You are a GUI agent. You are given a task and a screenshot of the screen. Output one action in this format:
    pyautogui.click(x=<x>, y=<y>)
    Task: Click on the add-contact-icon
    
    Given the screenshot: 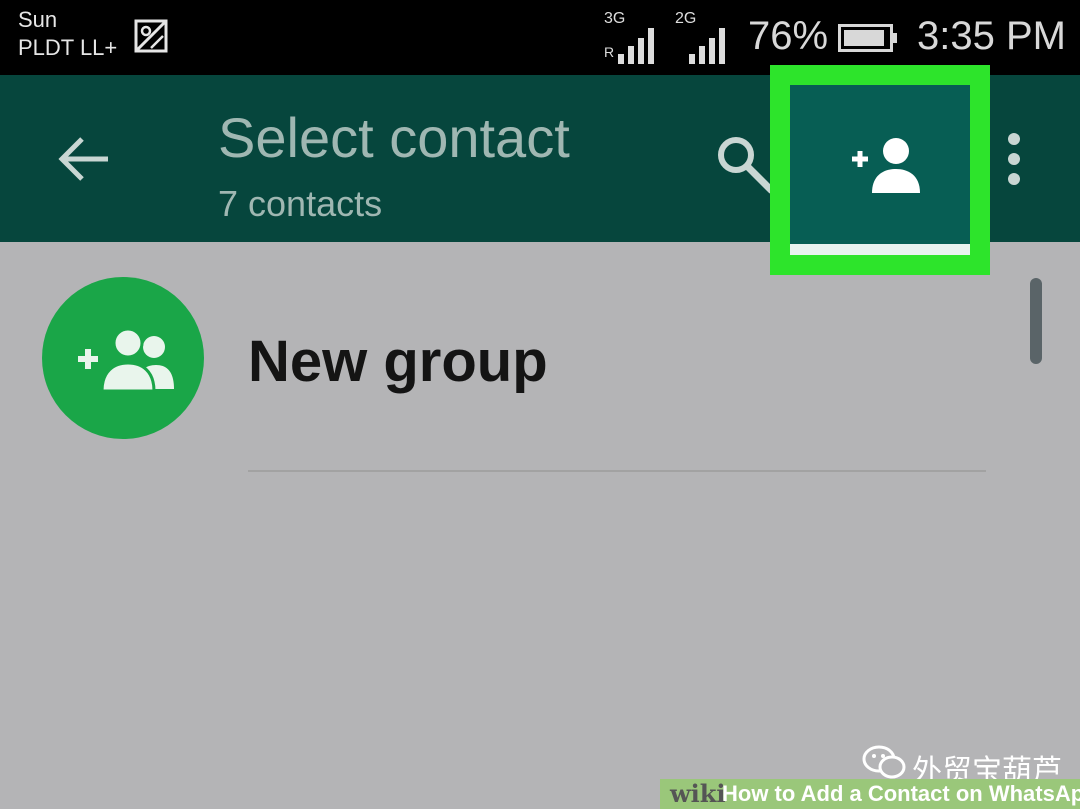 What is the action you would take?
    pyautogui.click(x=886, y=165)
    